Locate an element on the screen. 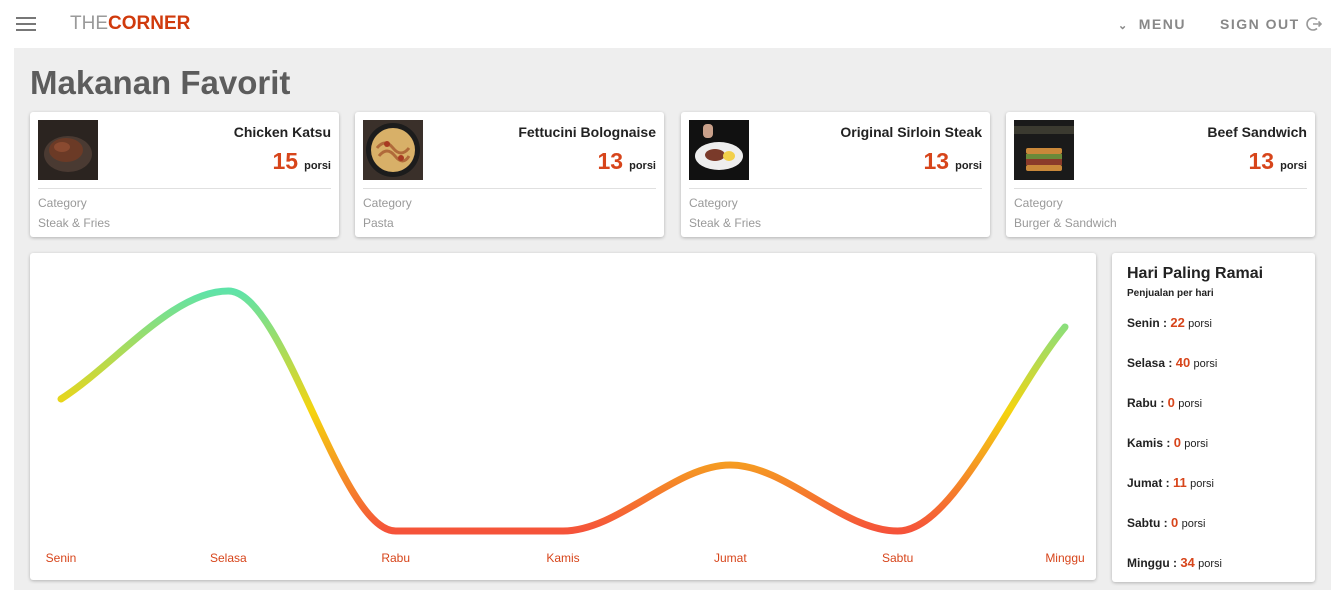 The image size is (1341, 590). category-value: Pasta is located at coordinates (378, 223).